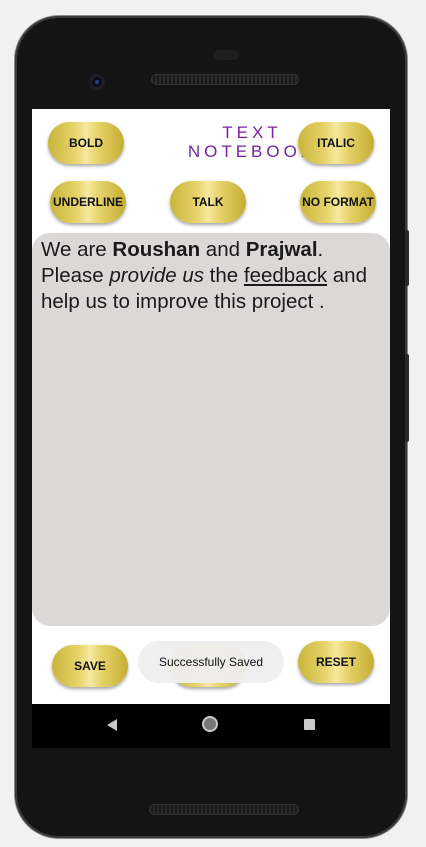 This screenshot has width=426, height=847. Describe the element at coordinates (285, 275) in the screenshot. I see `editor-underline-segment: feedback` at that location.